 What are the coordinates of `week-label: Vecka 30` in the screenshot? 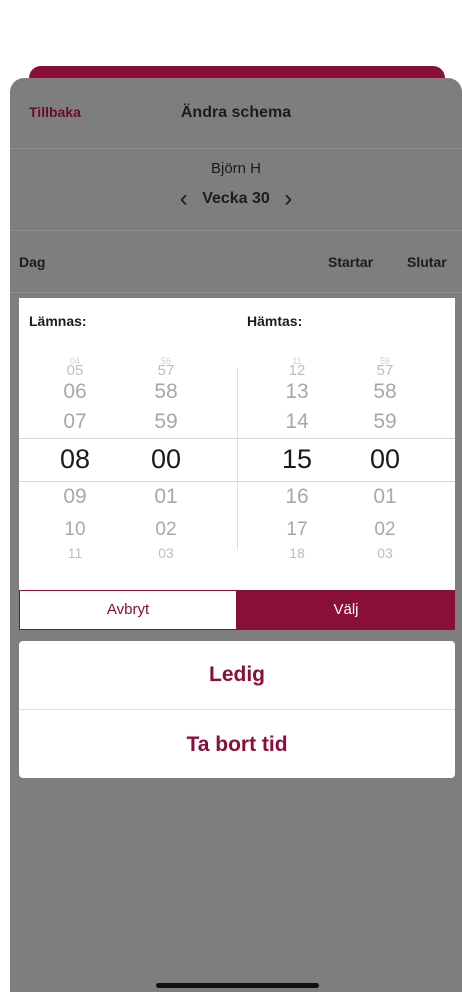 It's located at (236, 198).